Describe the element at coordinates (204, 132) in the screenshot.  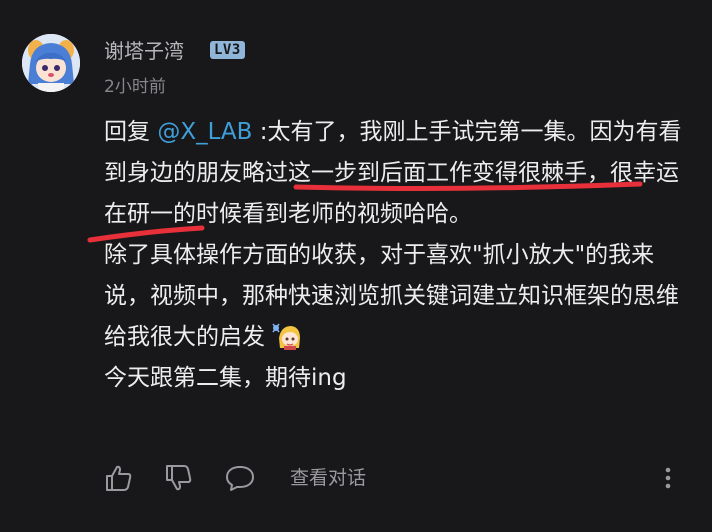
I see `mention-link: @X_LAB` at that location.